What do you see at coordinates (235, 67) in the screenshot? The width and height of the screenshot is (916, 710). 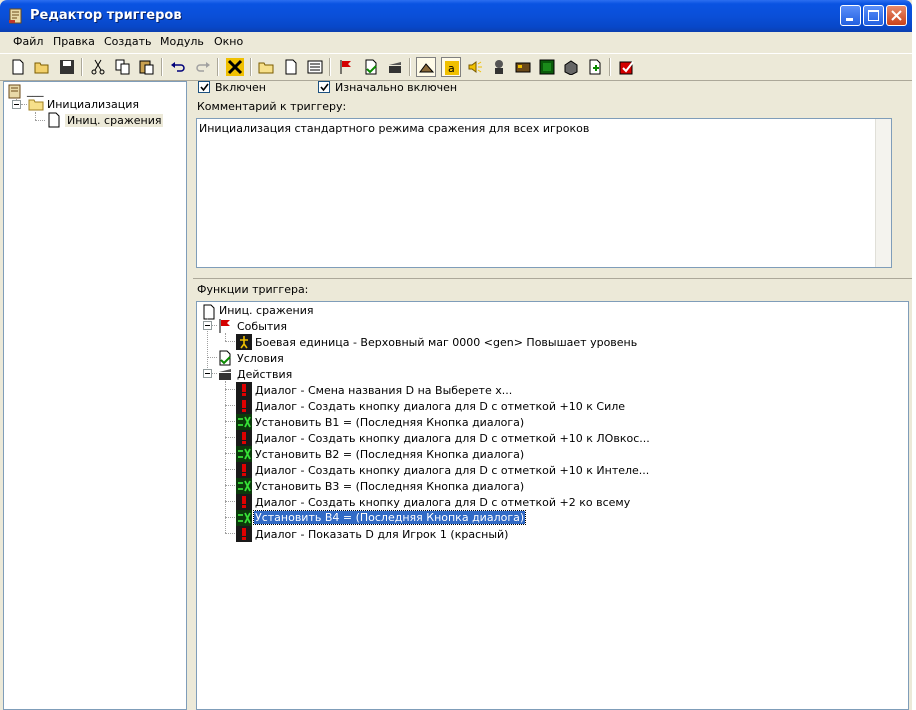 I see `trigger-x-icon` at bounding box center [235, 67].